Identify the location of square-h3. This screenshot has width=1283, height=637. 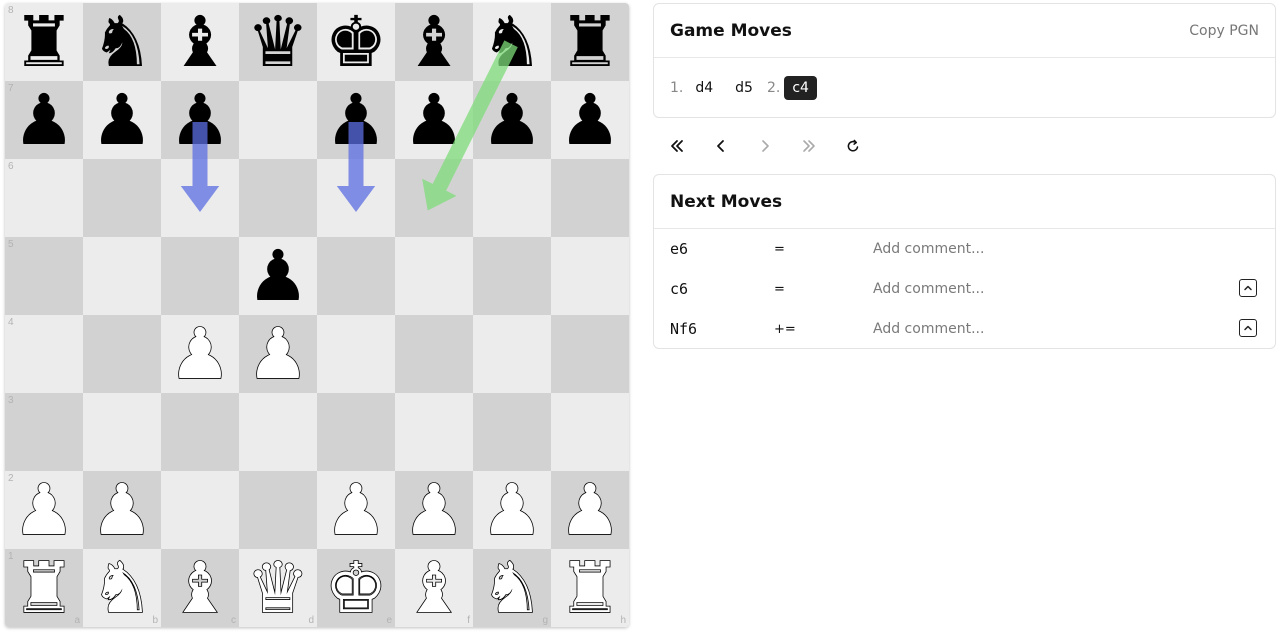
(590, 432).